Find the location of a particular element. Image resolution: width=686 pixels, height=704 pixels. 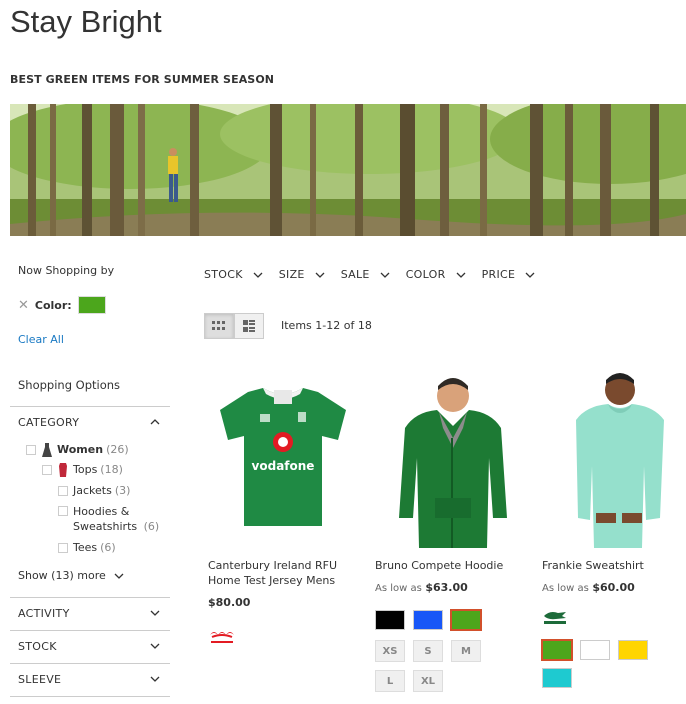

category-label: Jackets is located at coordinates (92, 490).